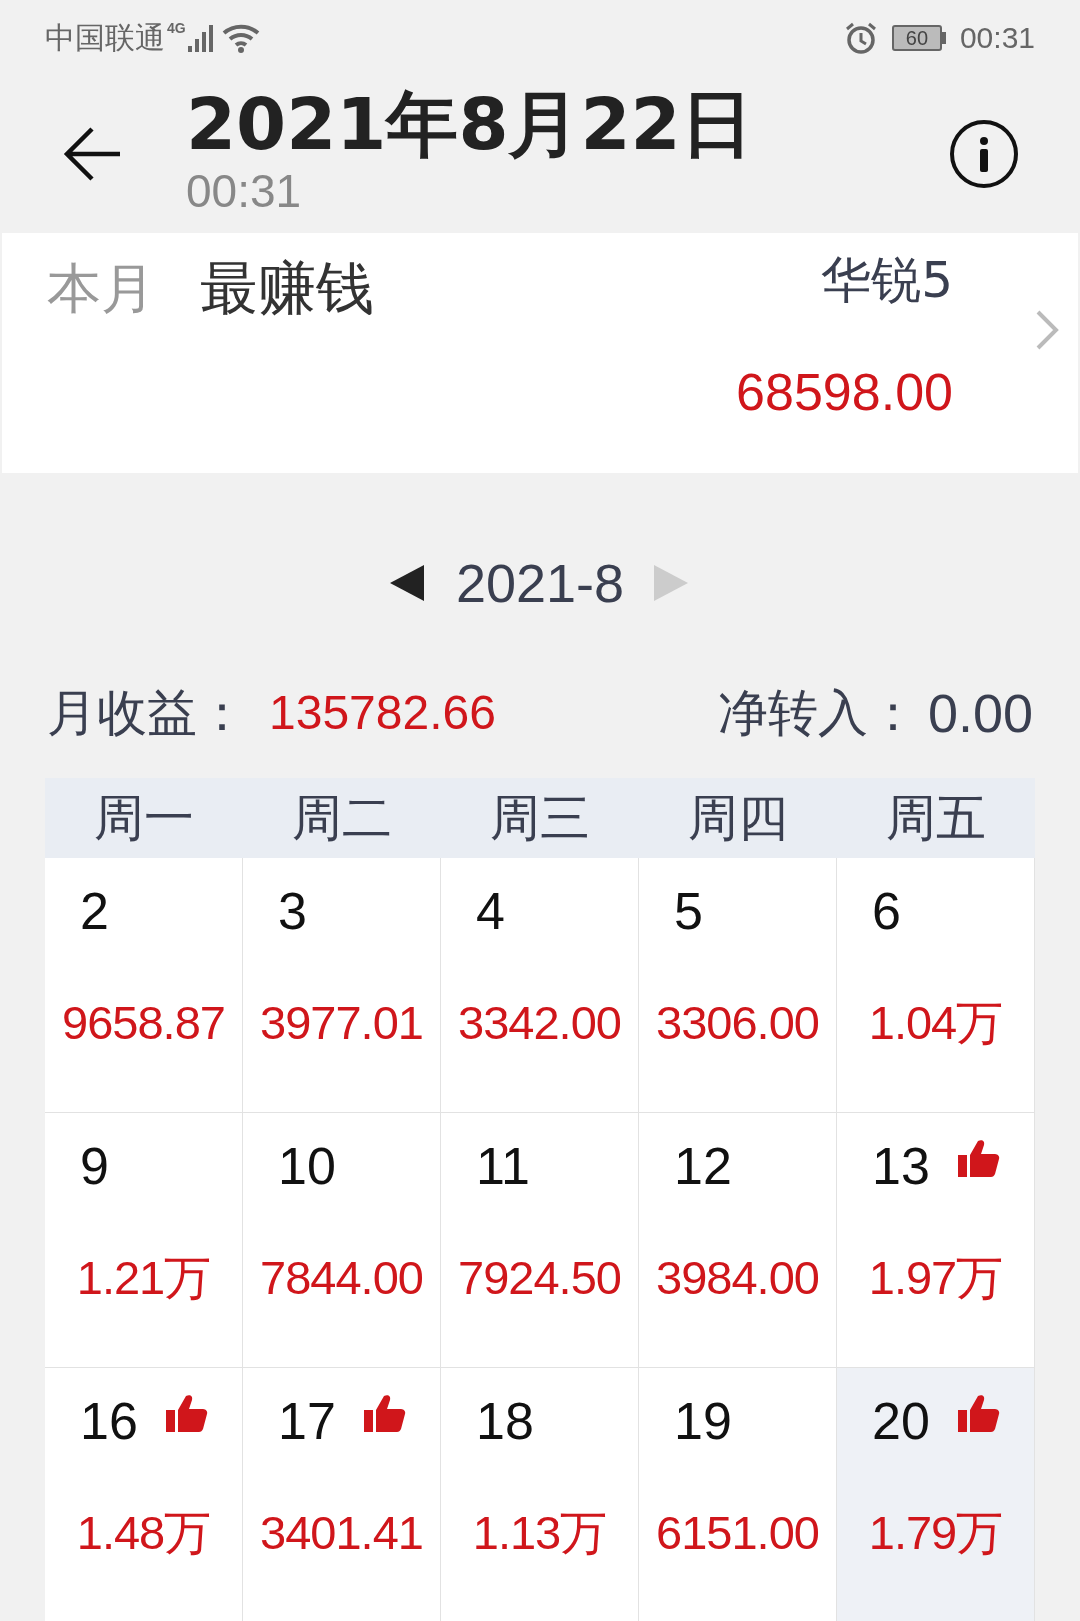  Describe the element at coordinates (292, 911) in the screenshot. I see `day-number: 3` at that location.